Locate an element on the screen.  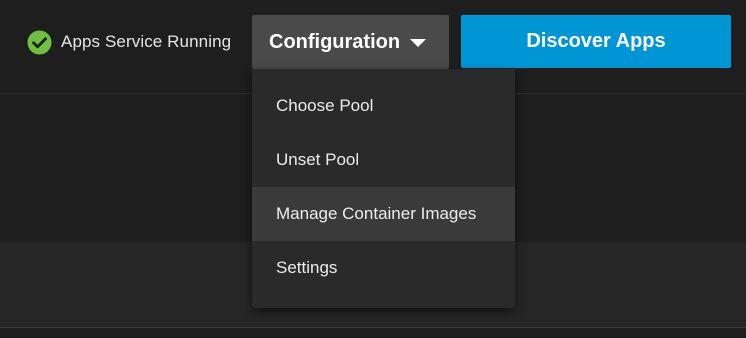
discover-apps-button-label: Discover Apps is located at coordinates (596, 41).